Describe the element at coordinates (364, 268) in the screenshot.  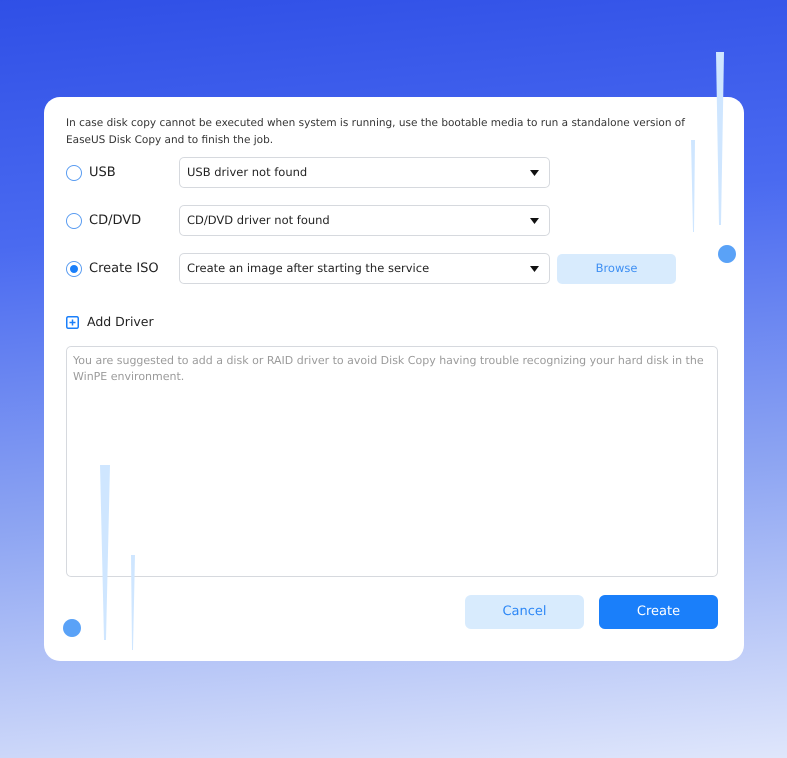
I see `dropdown-field: Create an image after starting the service` at that location.